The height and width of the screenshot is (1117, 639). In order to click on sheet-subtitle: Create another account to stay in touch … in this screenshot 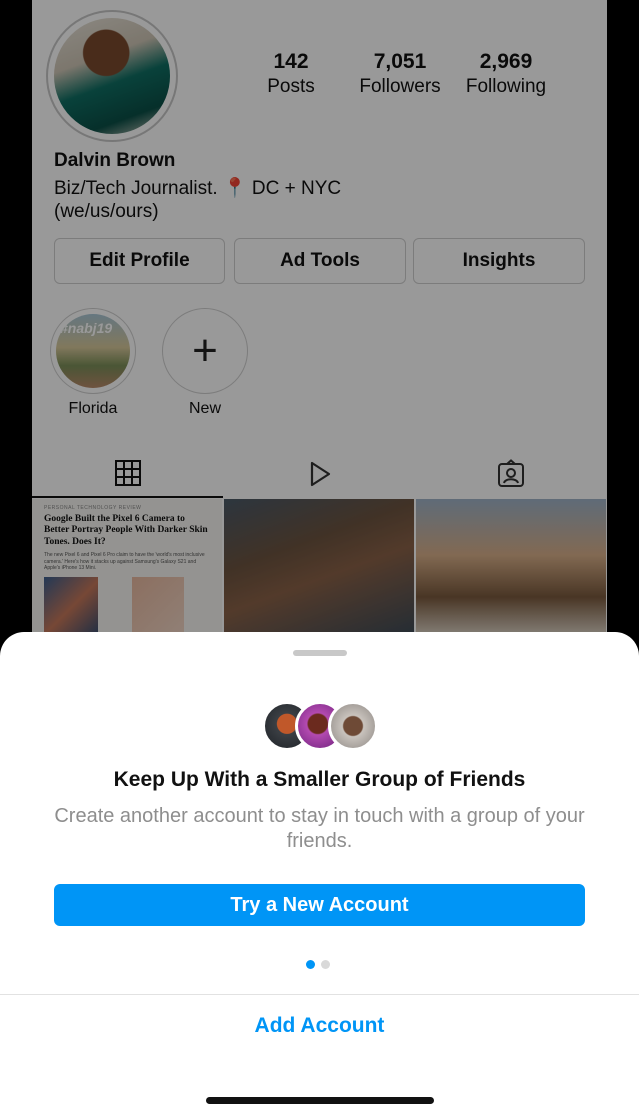, I will do `click(319, 828)`.